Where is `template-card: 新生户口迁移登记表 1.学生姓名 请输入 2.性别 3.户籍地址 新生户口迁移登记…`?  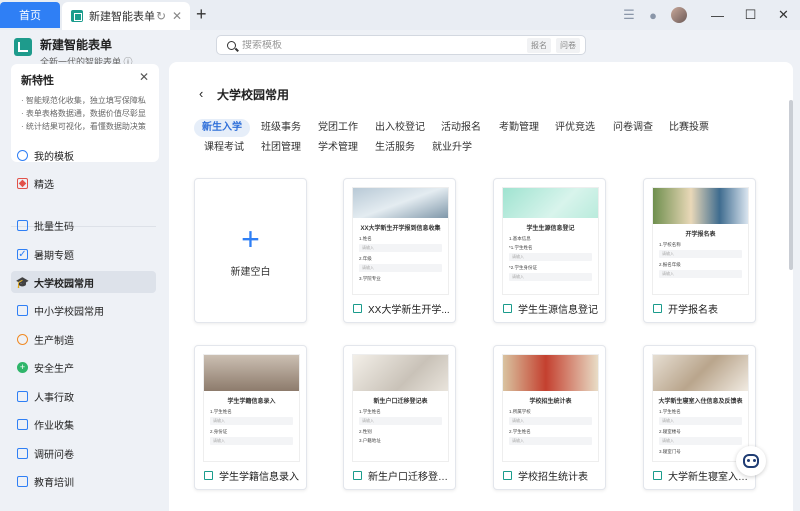
template-card: 新生户口迁移登记表 1.学生姓名 请输入 2.性别 3.户籍地址 新生户口迁移登记… is located at coordinates (399, 417).